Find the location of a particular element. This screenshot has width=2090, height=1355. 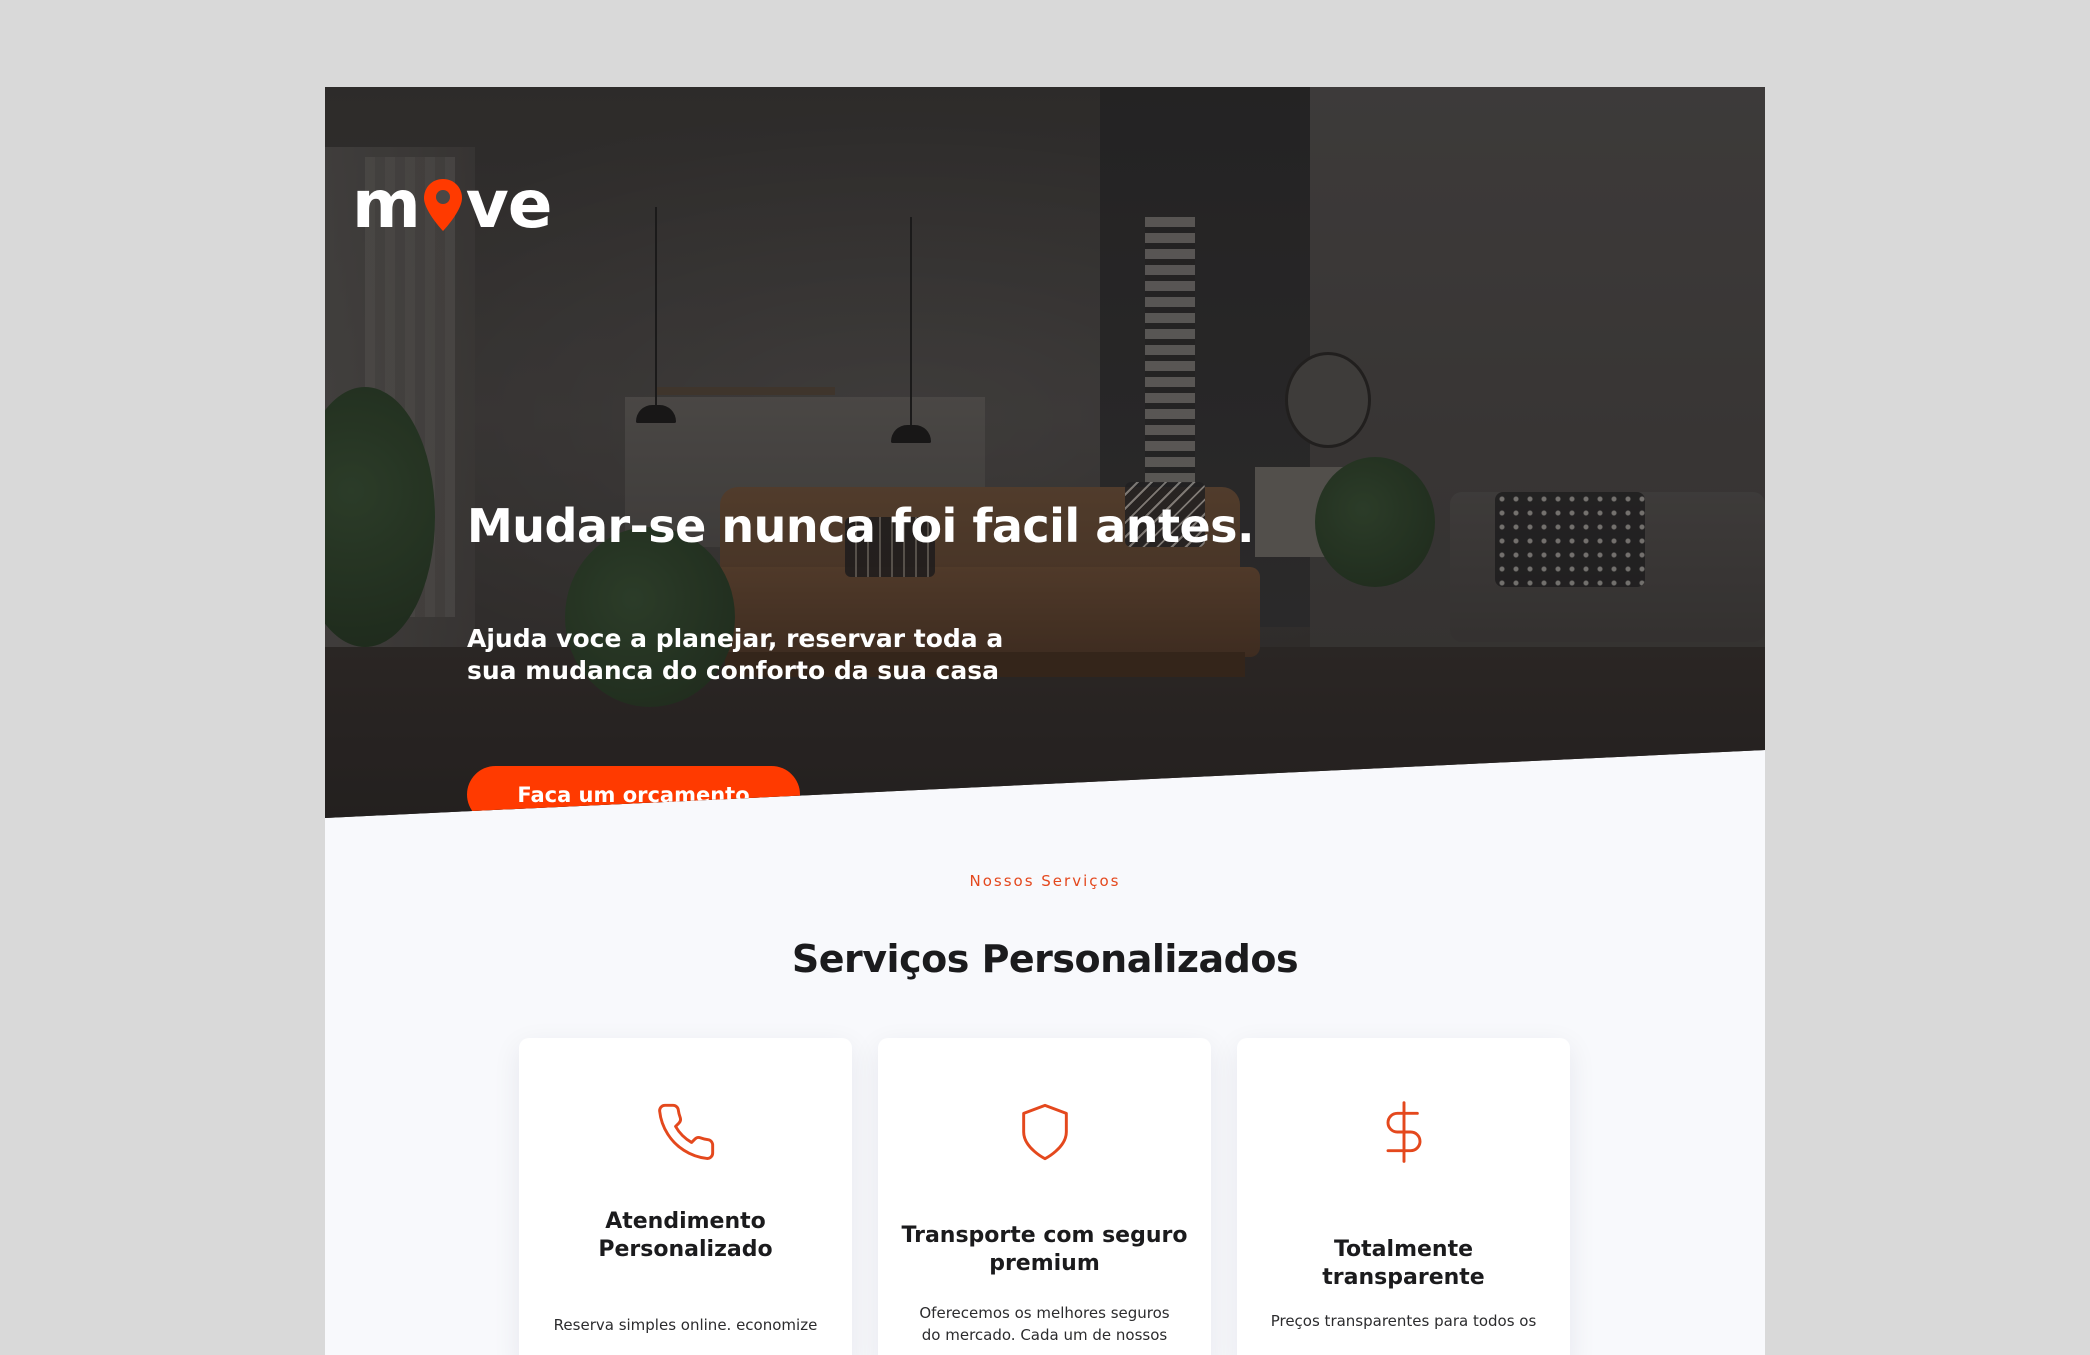

brand-logo: m ve is located at coordinates (452, 204).